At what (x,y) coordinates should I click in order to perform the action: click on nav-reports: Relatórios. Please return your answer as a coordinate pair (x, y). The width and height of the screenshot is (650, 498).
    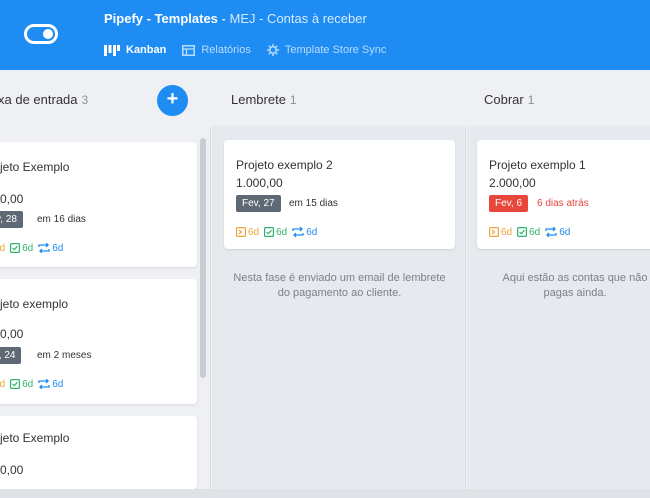
    Looking at the image, I should click on (216, 50).